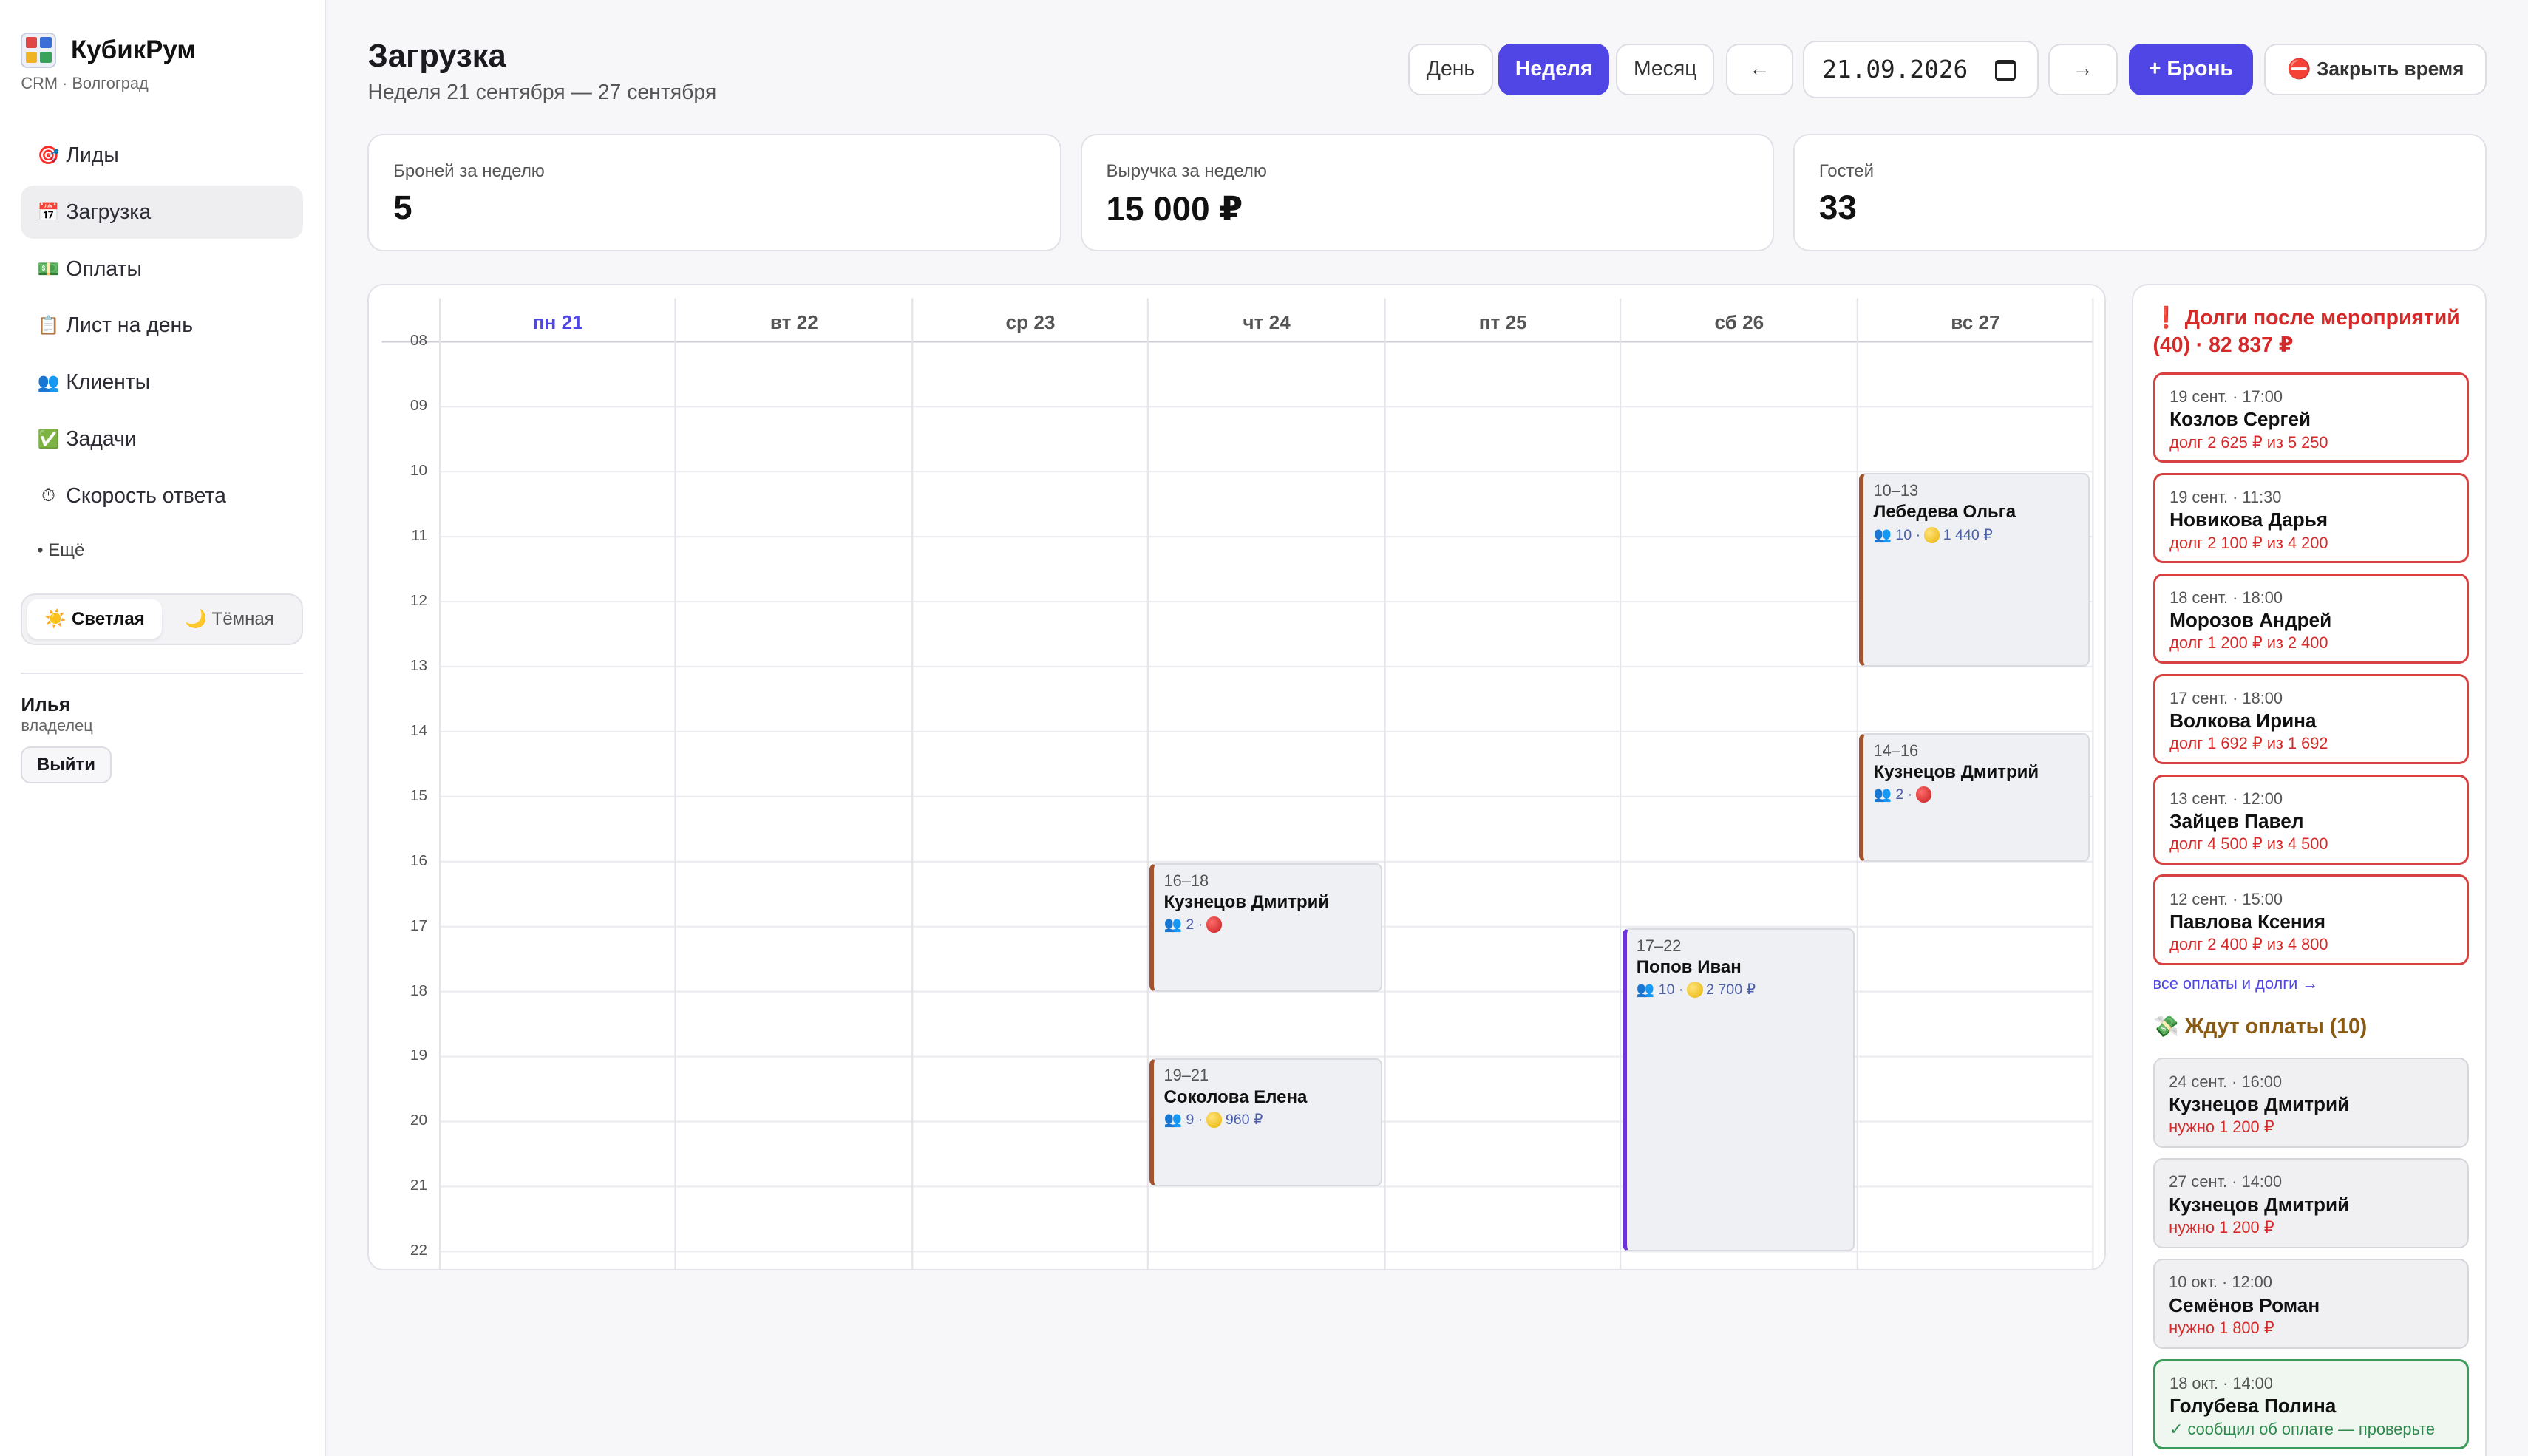 The image size is (2528, 1456). What do you see at coordinates (85, 83) in the screenshot?
I see `brand-subtitle: CRM · Волгоград` at bounding box center [85, 83].